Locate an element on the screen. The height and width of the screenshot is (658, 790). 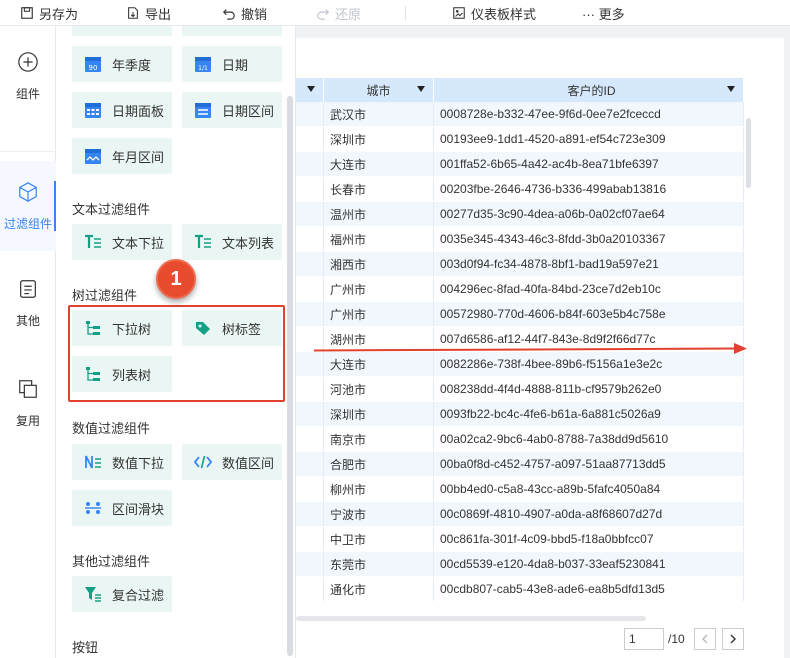
table-cell-city: 福州市 is located at coordinates (379, 239).